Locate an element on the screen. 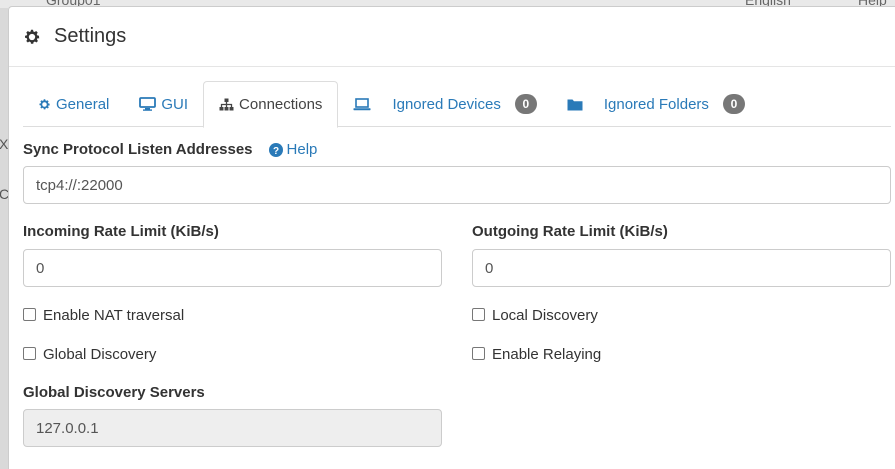 This screenshot has height=469, width=895. outgoing-rate-value: 0 is located at coordinates (489, 268).